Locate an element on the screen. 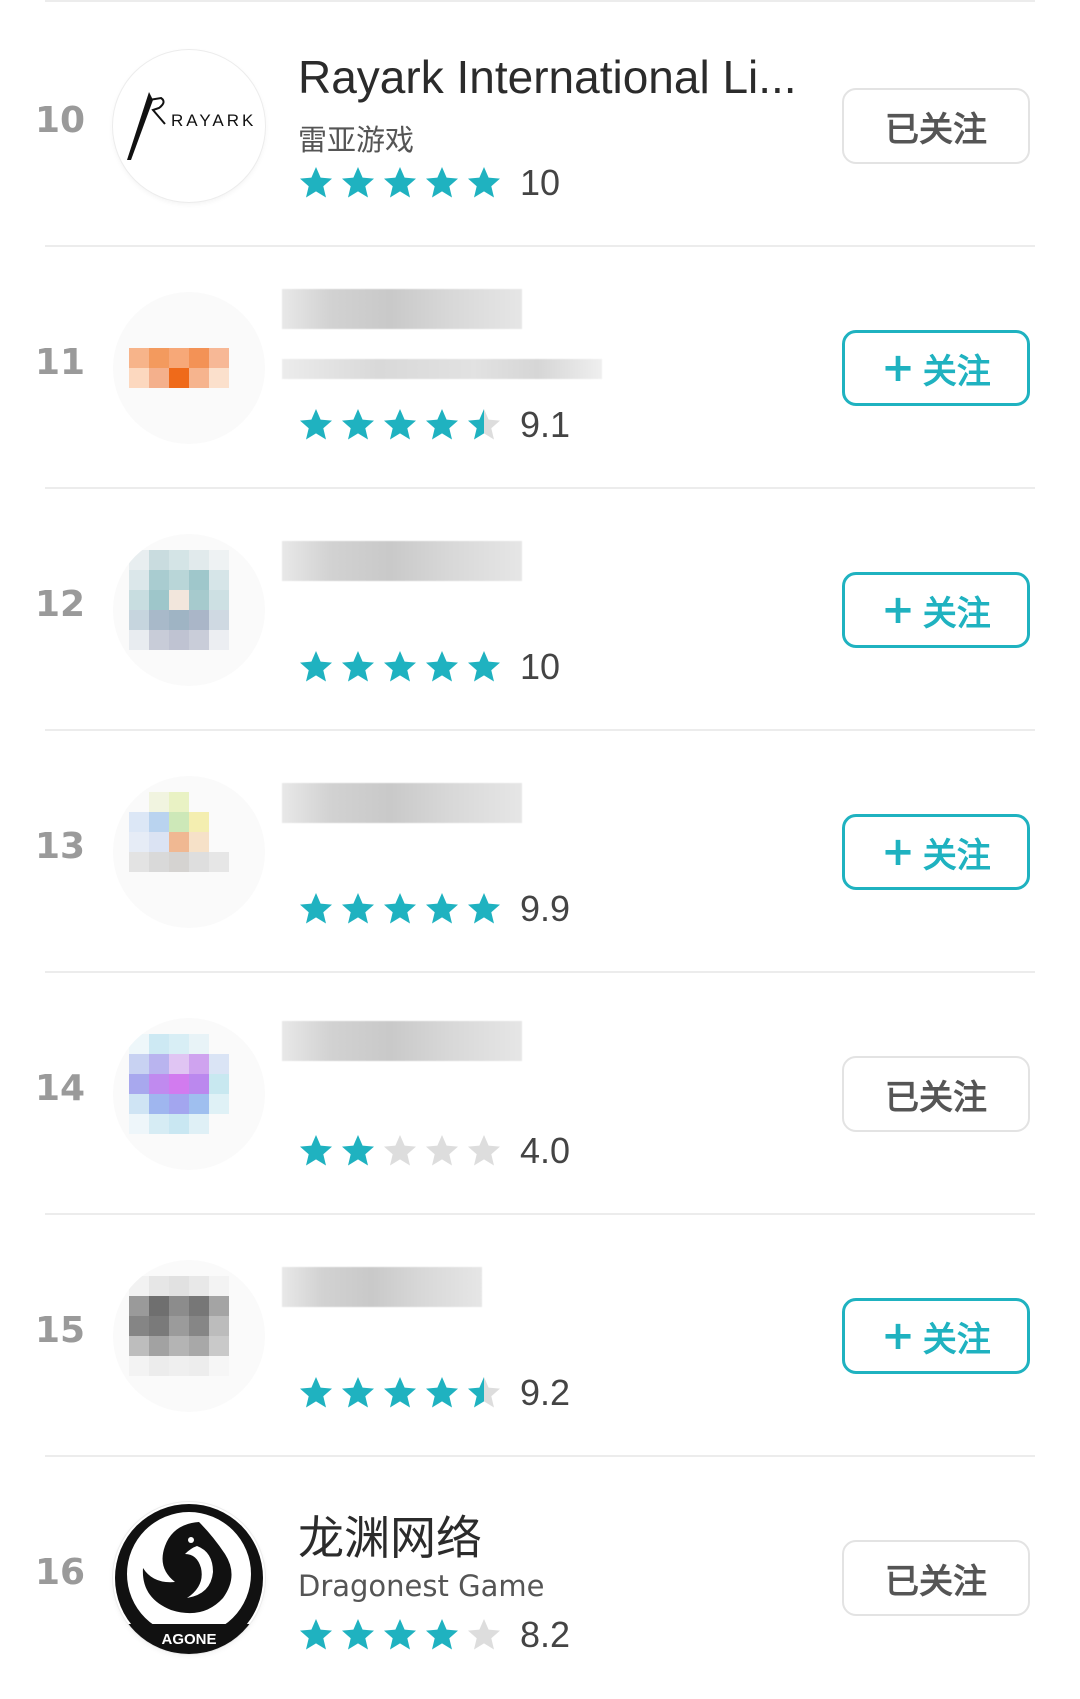 This screenshot has height=1699, width=1080. follow-label: 已关注 is located at coordinates (936, 1581).